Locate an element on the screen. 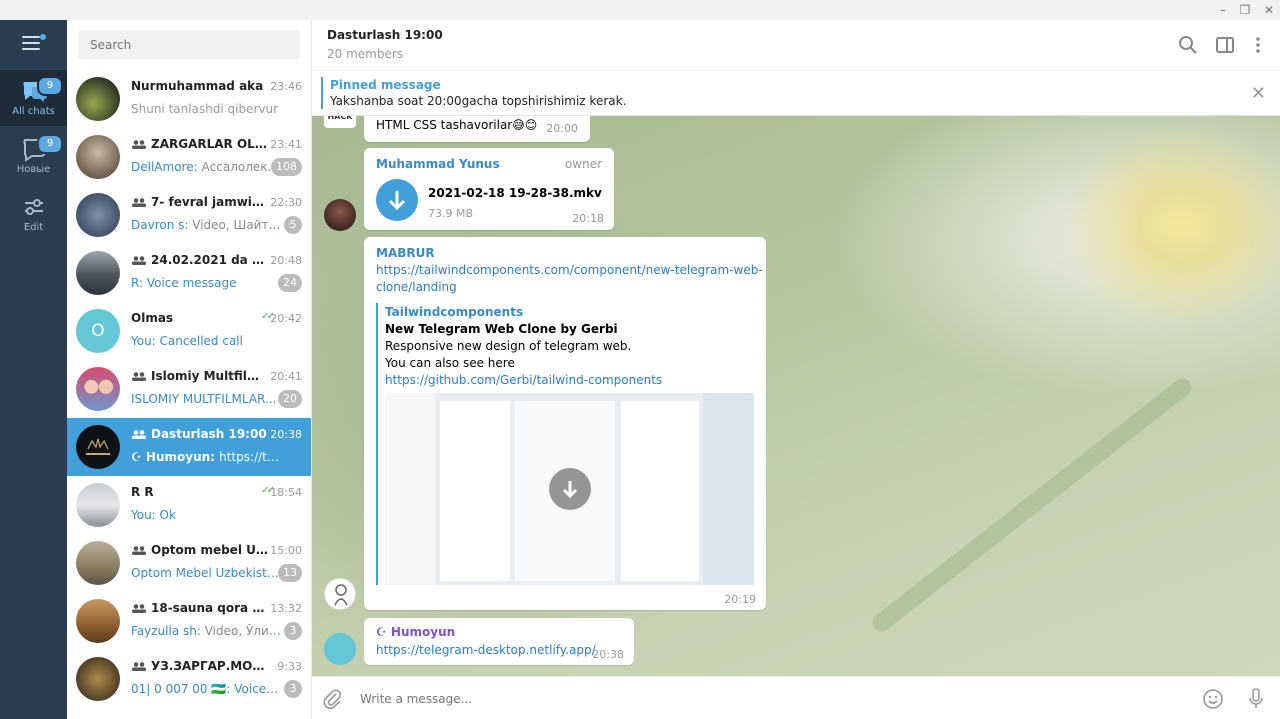  preview-description: Responsive new design of telegram web. is located at coordinates (508, 346).